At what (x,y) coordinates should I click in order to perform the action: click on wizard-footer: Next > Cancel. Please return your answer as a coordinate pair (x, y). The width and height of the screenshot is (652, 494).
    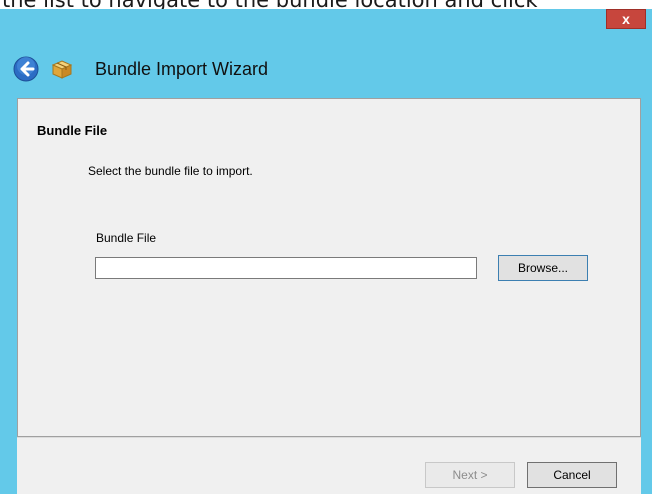
    Looking at the image, I should click on (329, 465).